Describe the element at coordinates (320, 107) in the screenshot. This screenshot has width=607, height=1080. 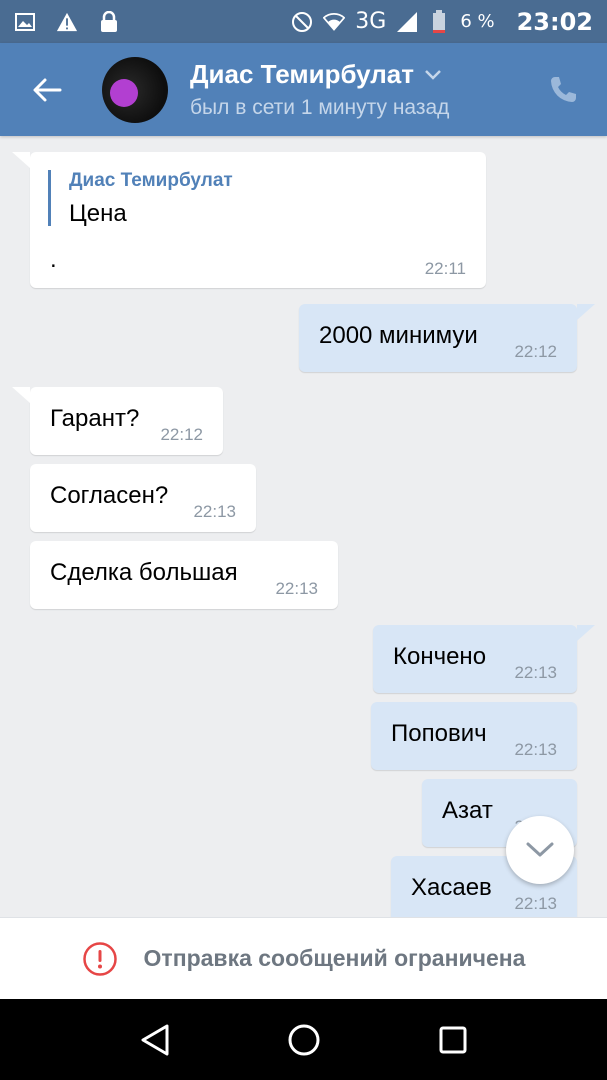
I see `last-seen: был в сети 1 минуту назад` at that location.